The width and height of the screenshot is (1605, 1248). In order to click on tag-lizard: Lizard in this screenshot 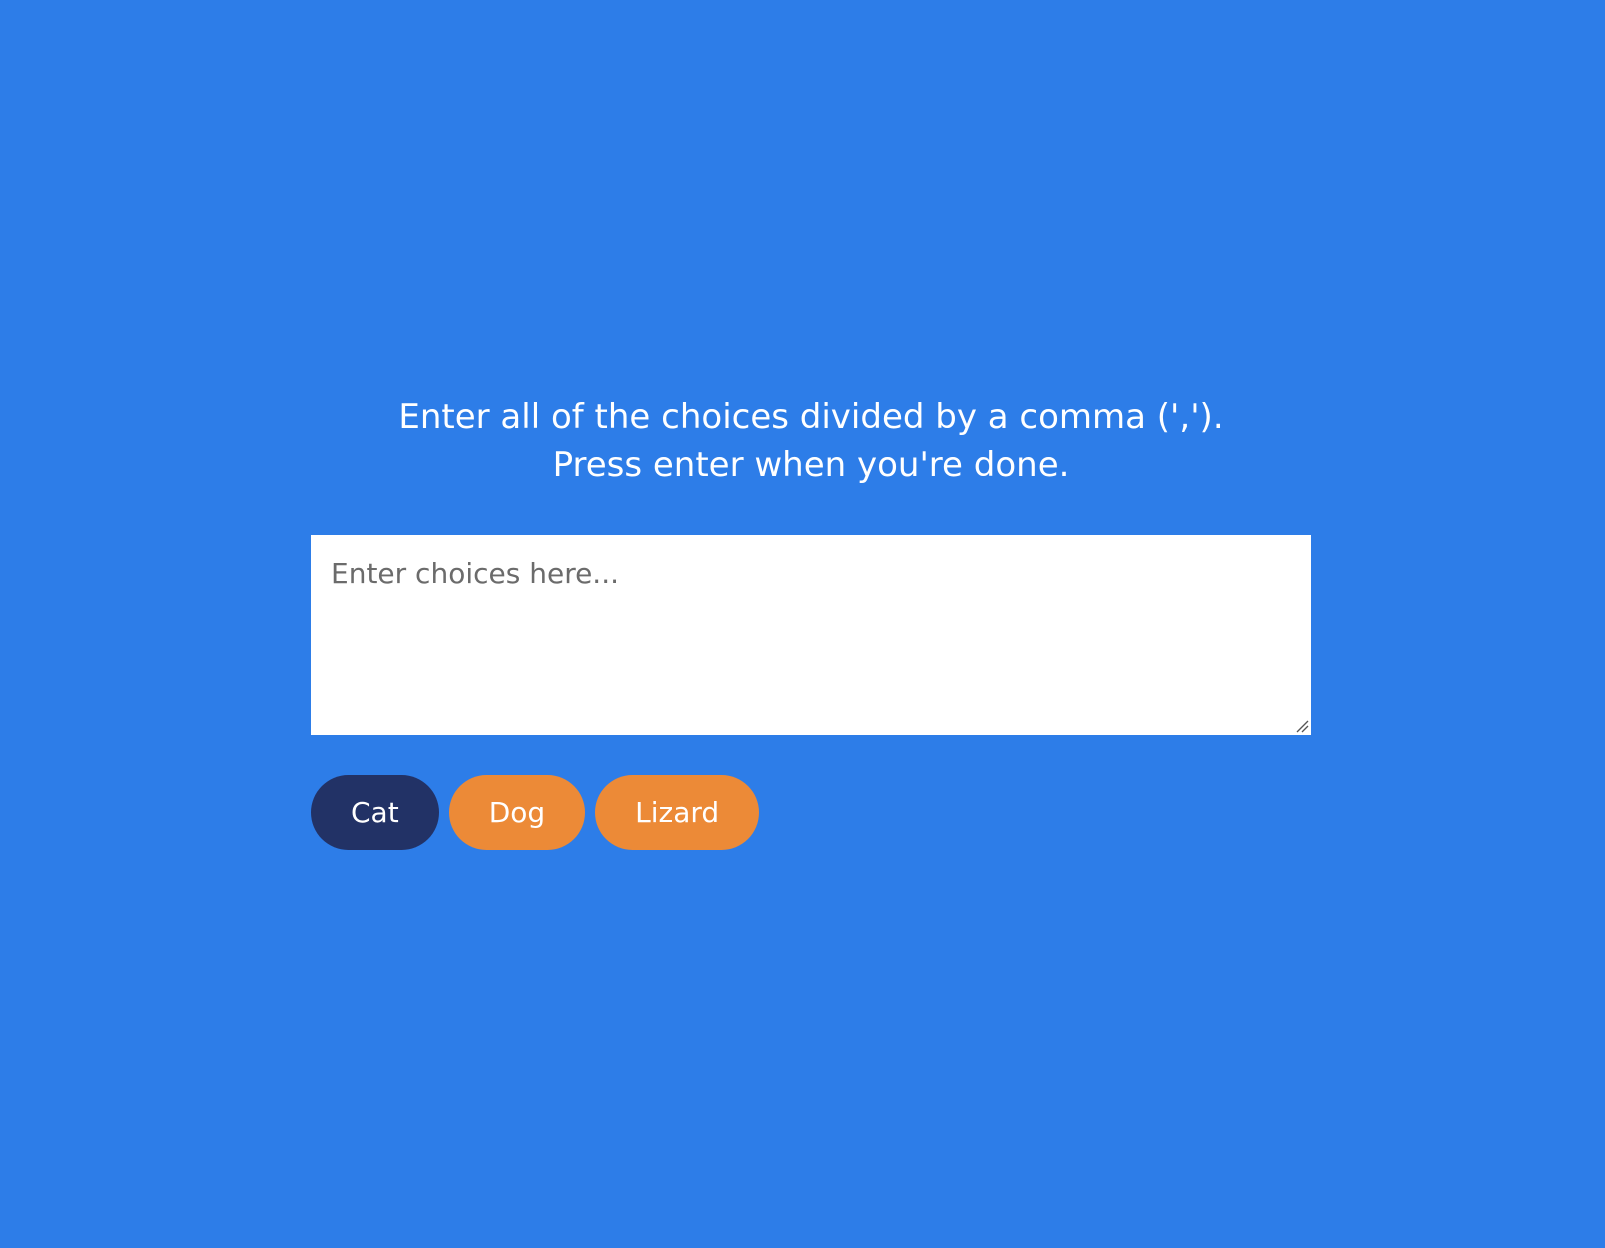, I will do `click(677, 812)`.